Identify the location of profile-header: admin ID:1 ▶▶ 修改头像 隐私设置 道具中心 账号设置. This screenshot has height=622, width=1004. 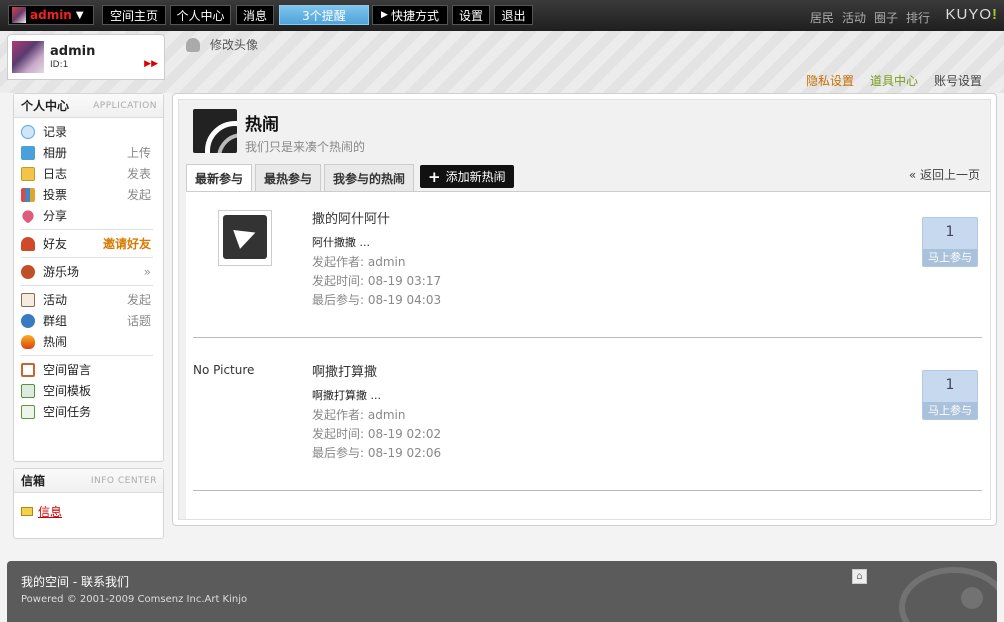
(502, 62).